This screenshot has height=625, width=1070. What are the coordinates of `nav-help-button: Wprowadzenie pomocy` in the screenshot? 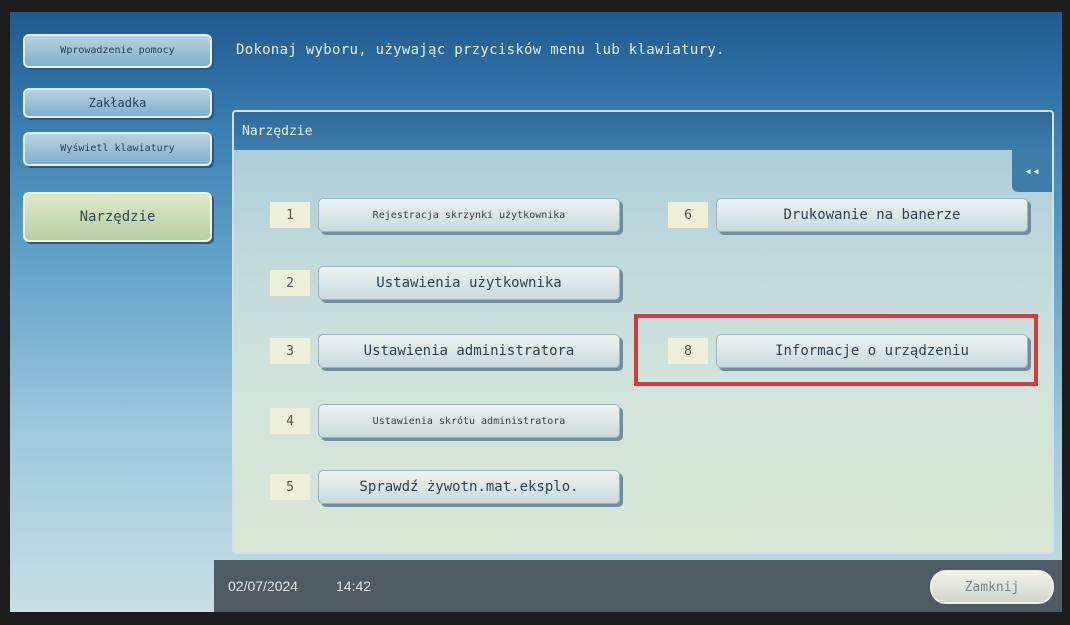 It's located at (117, 51).